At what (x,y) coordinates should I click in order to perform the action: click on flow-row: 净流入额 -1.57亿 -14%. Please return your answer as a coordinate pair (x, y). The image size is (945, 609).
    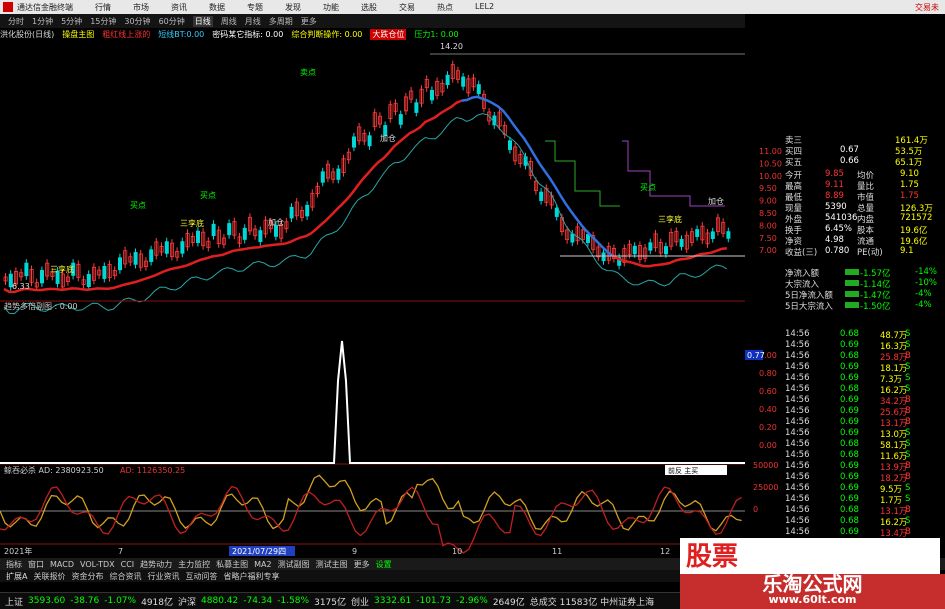
    Looking at the image, I should click on (845, 273).